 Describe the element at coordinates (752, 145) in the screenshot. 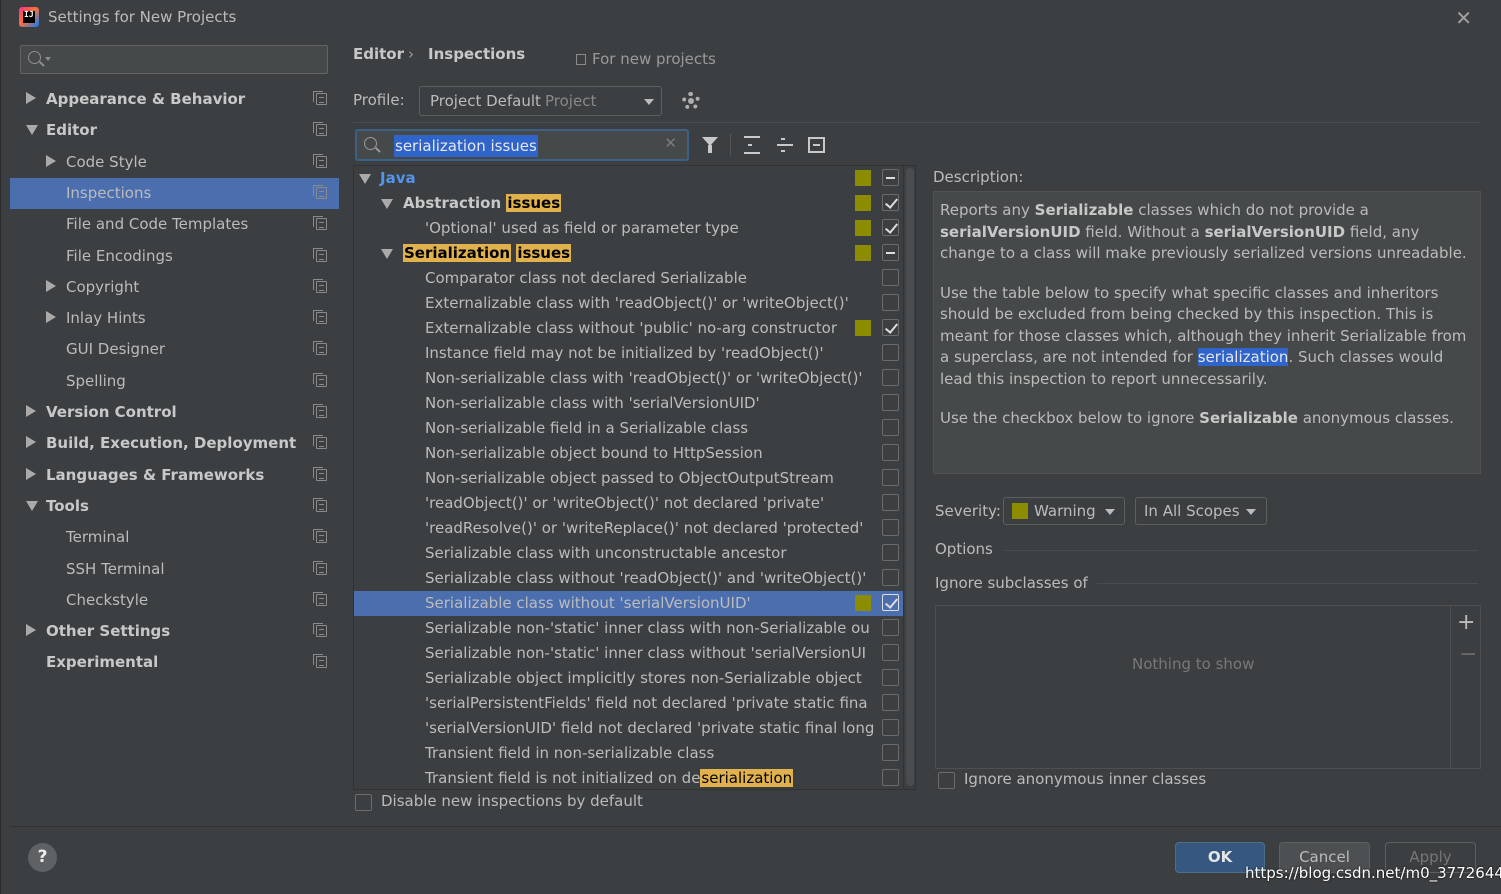

I see `expand-all-icon` at that location.